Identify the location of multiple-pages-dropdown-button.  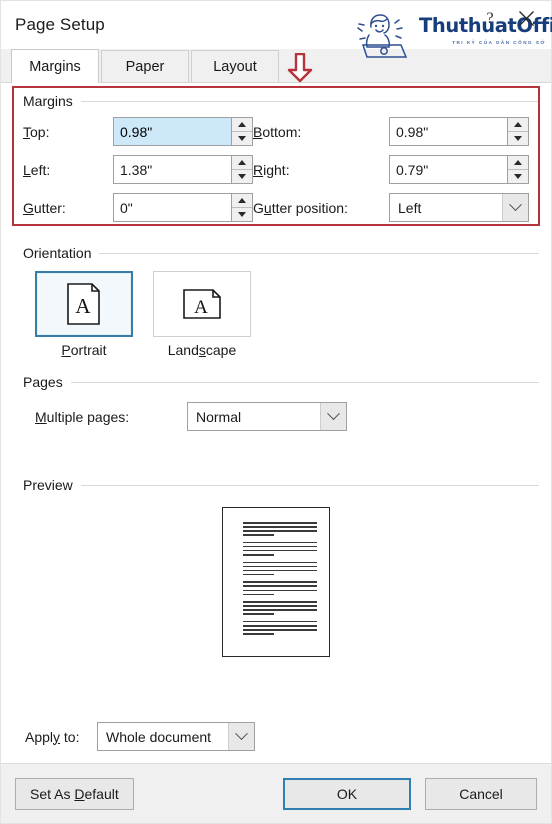
(333, 416).